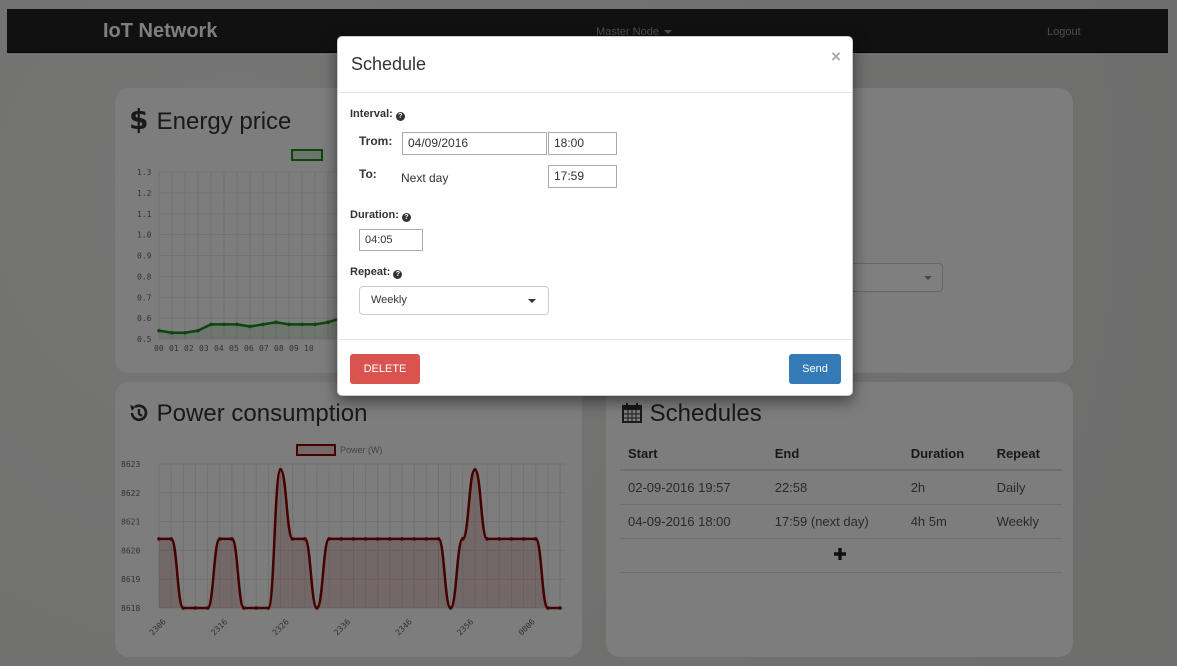 This screenshot has height=666, width=1177. I want to click on repeat-select: Weekly, so click(454, 300).